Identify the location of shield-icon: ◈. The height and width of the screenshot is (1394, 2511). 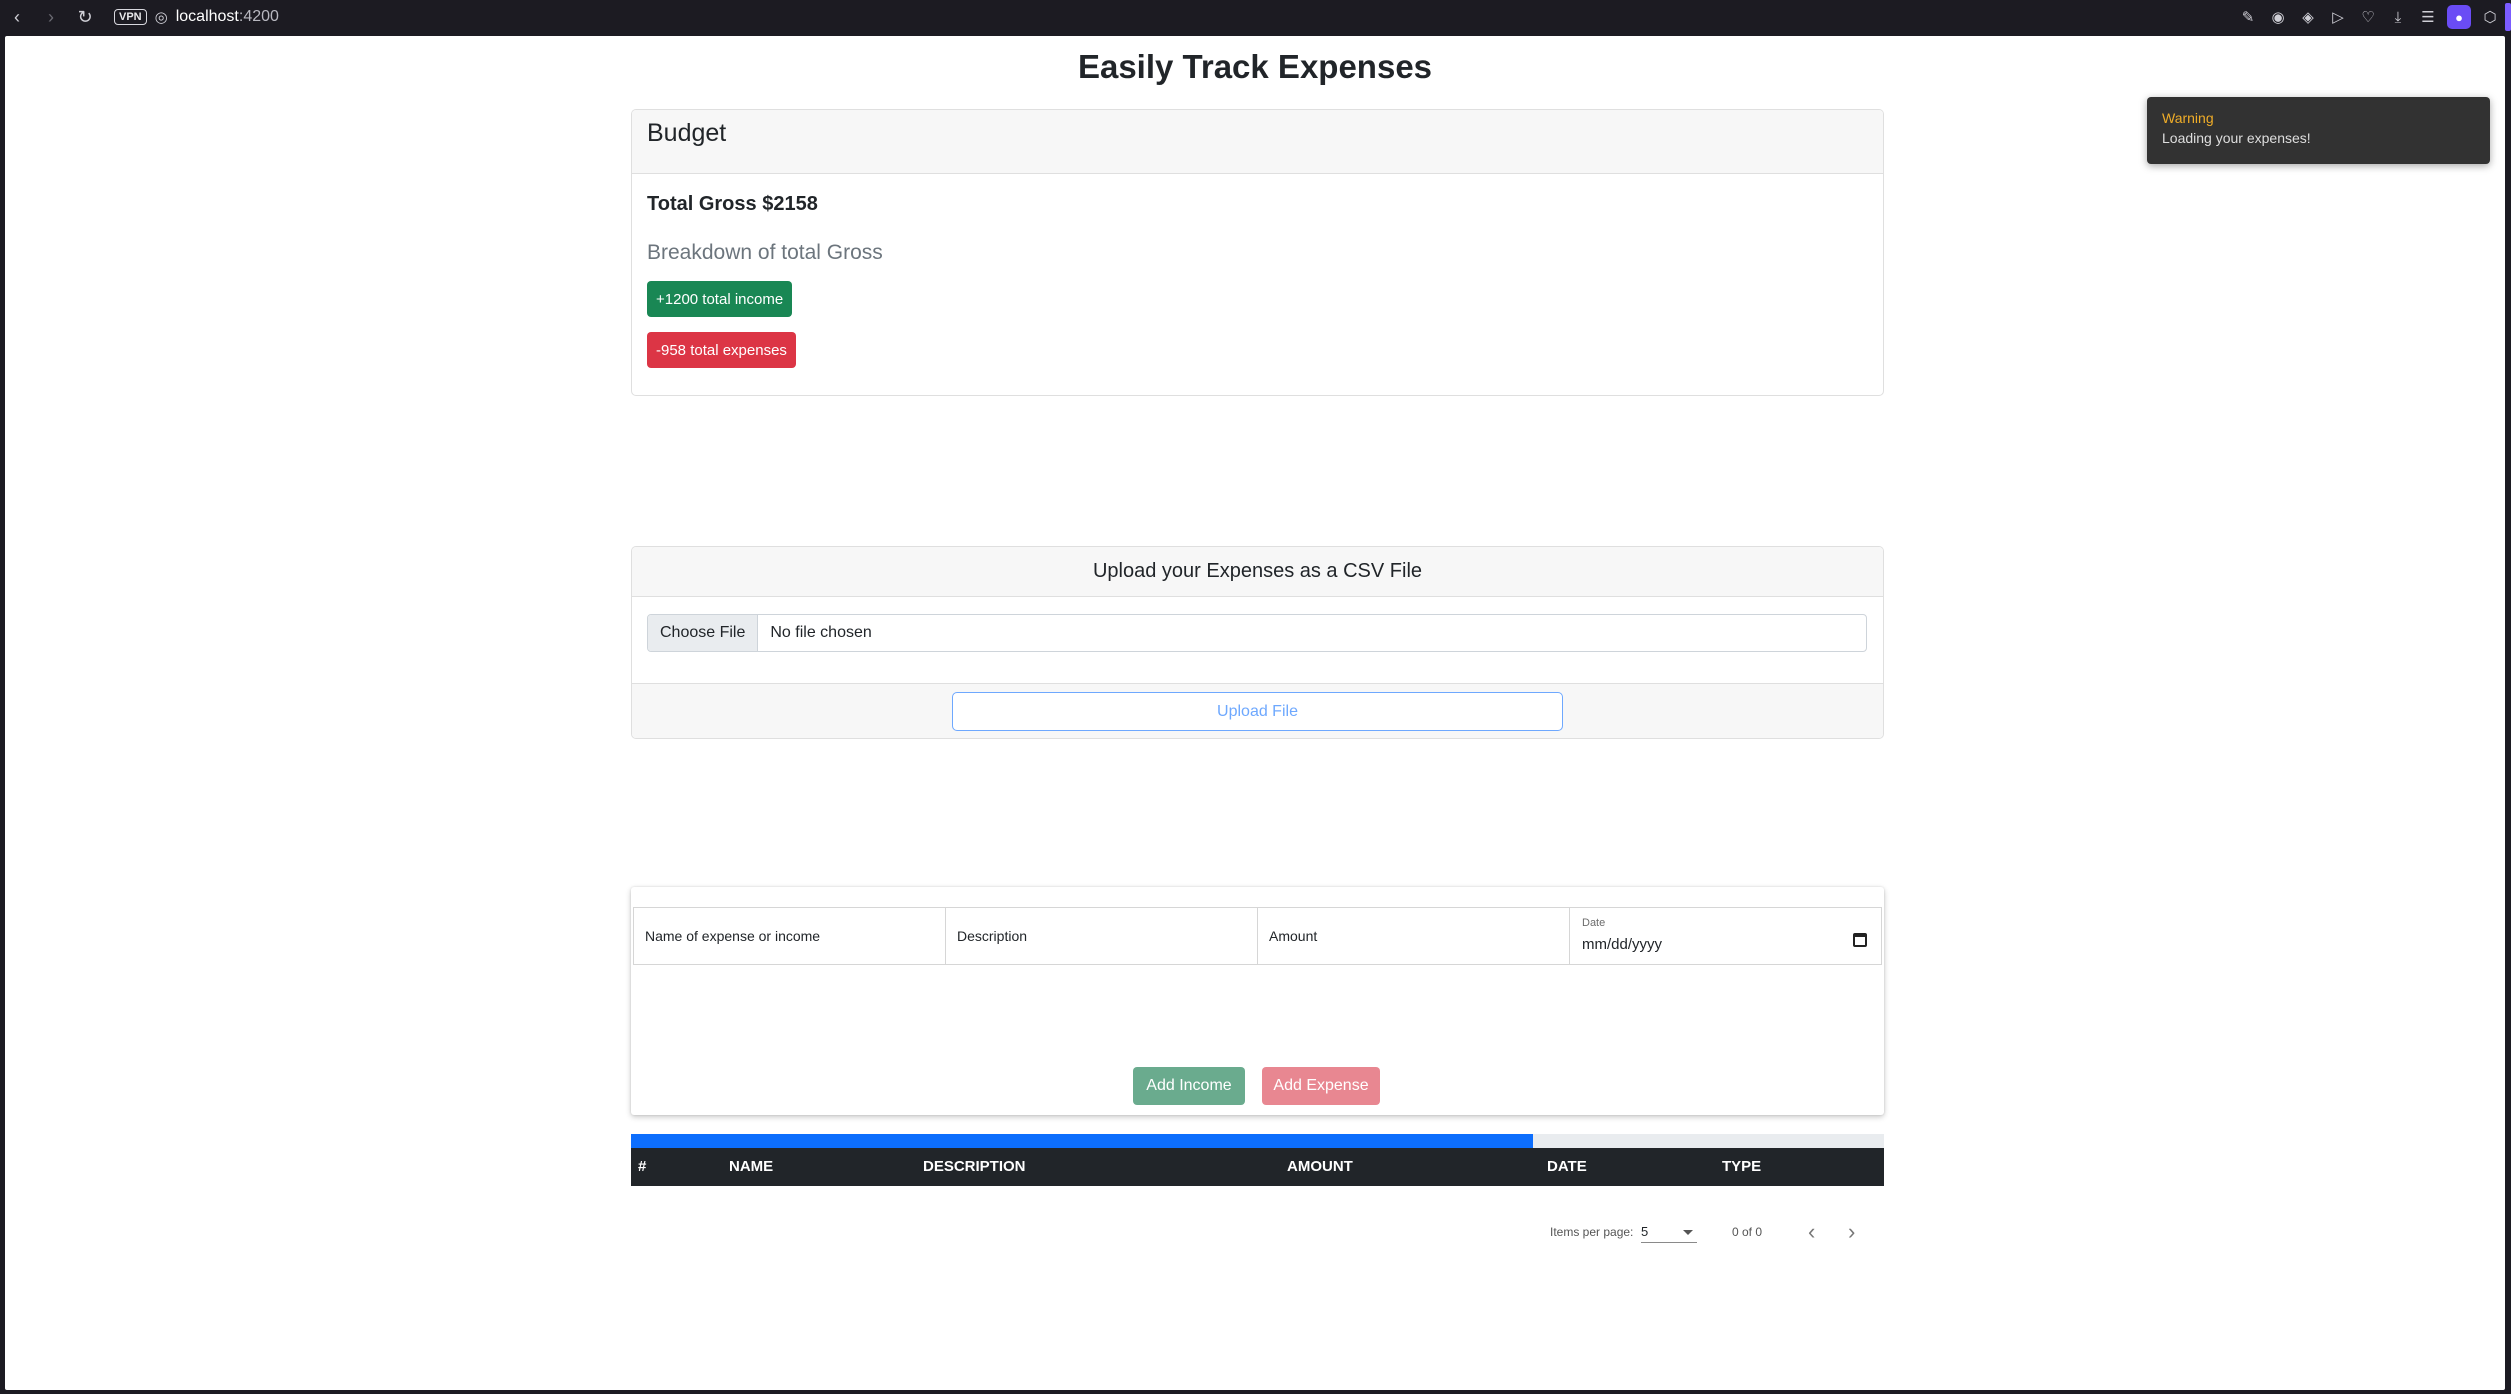
(2308, 17).